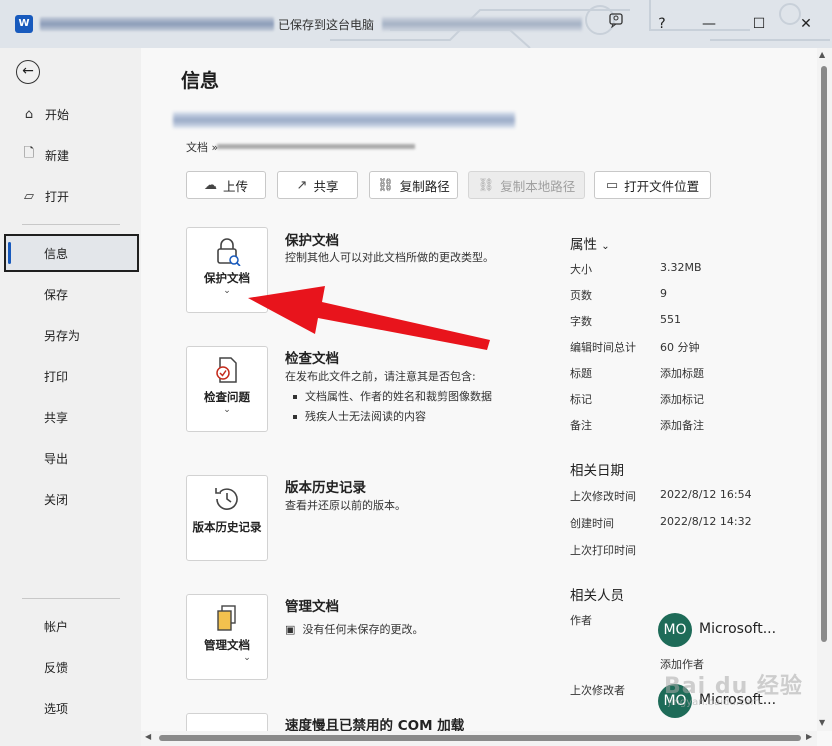 This screenshot has height=746, width=832. I want to click on manage-document-status: ▣ 没有任何未保存的更改。, so click(354, 629).